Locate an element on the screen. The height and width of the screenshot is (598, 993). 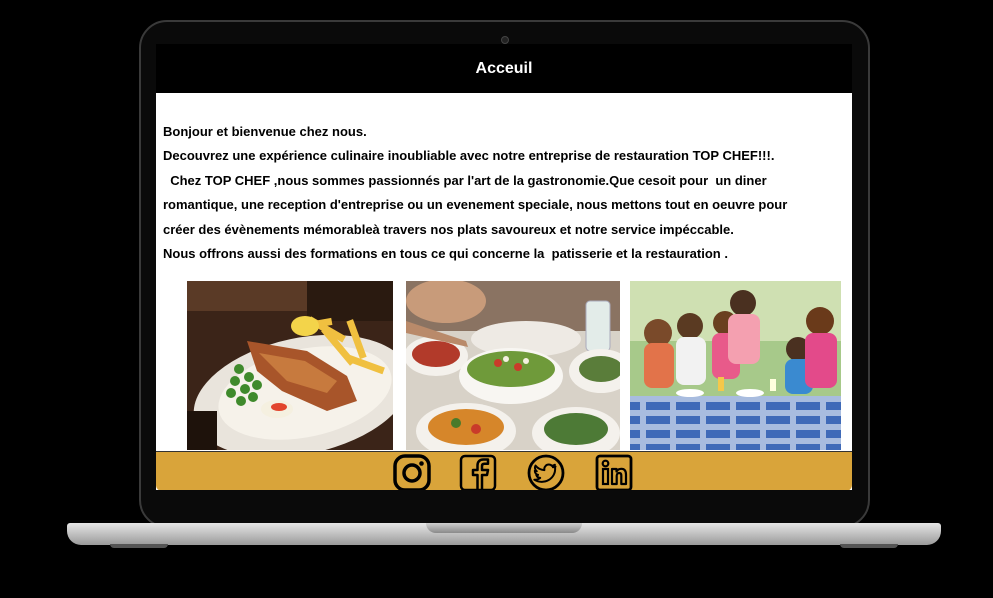
instagram-icon is located at coordinates (412, 471).